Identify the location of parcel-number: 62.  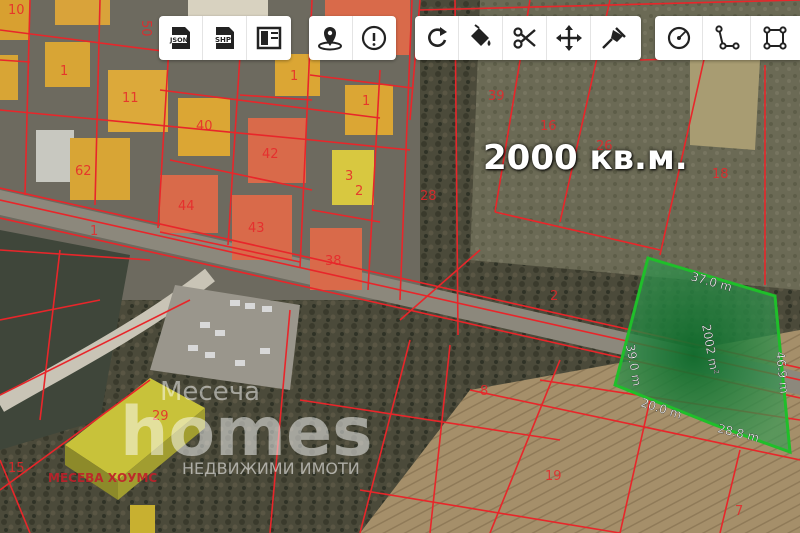
(83, 171).